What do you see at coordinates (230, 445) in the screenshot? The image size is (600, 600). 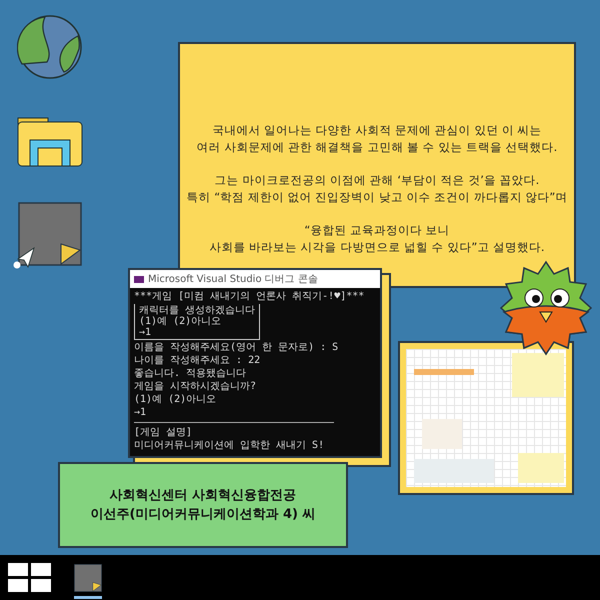 I see `console-line: 미디어커뮤니케이션에 입학한 새내기 S!` at bounding box center [230, 445].